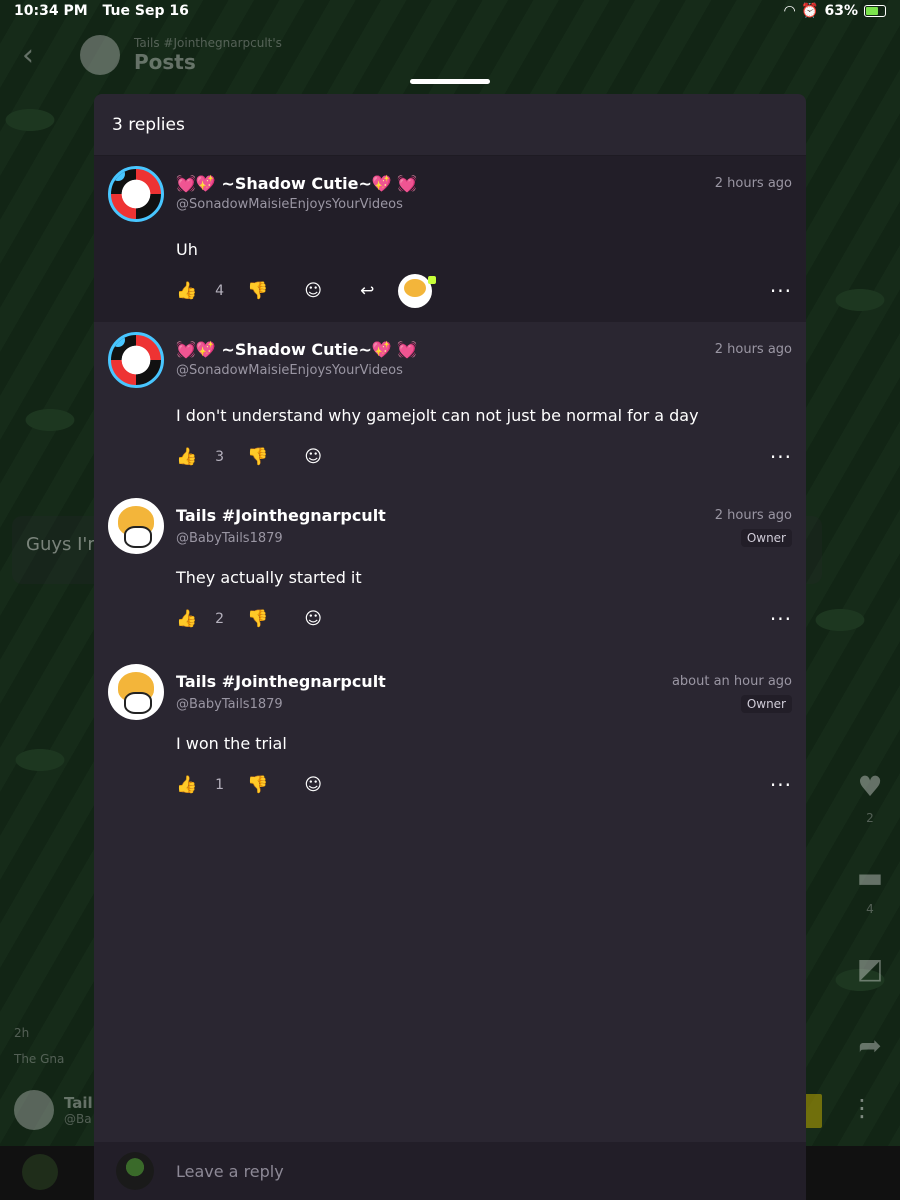 The image size is (900, 1200). I want to click on reply-input: Leave a reply, so click(230, 1171).